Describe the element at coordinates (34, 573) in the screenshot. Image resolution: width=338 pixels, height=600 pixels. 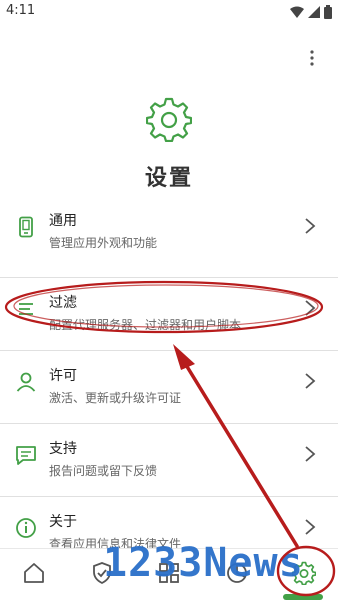
I see `home-icon` at that location.